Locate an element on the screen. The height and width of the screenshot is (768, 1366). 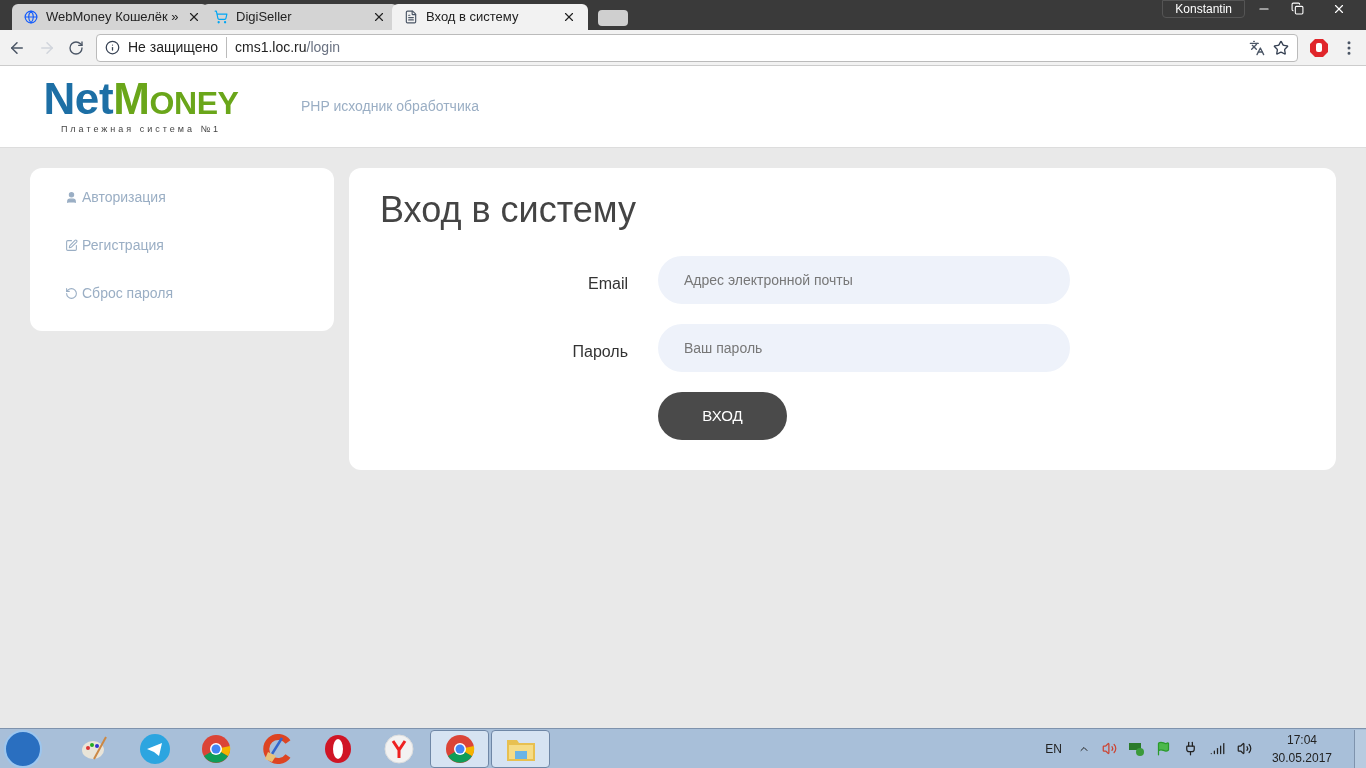
speaker-icon is located at coordinates (1109, 748).